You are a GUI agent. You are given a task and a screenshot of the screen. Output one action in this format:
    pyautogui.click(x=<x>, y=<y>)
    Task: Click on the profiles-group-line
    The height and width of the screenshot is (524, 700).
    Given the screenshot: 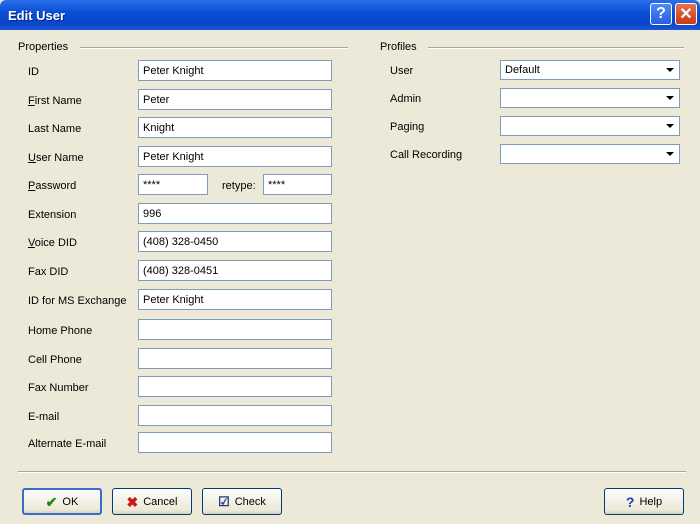 What is the action you would take?
    pyautogui.click(x=556, y=48)
    